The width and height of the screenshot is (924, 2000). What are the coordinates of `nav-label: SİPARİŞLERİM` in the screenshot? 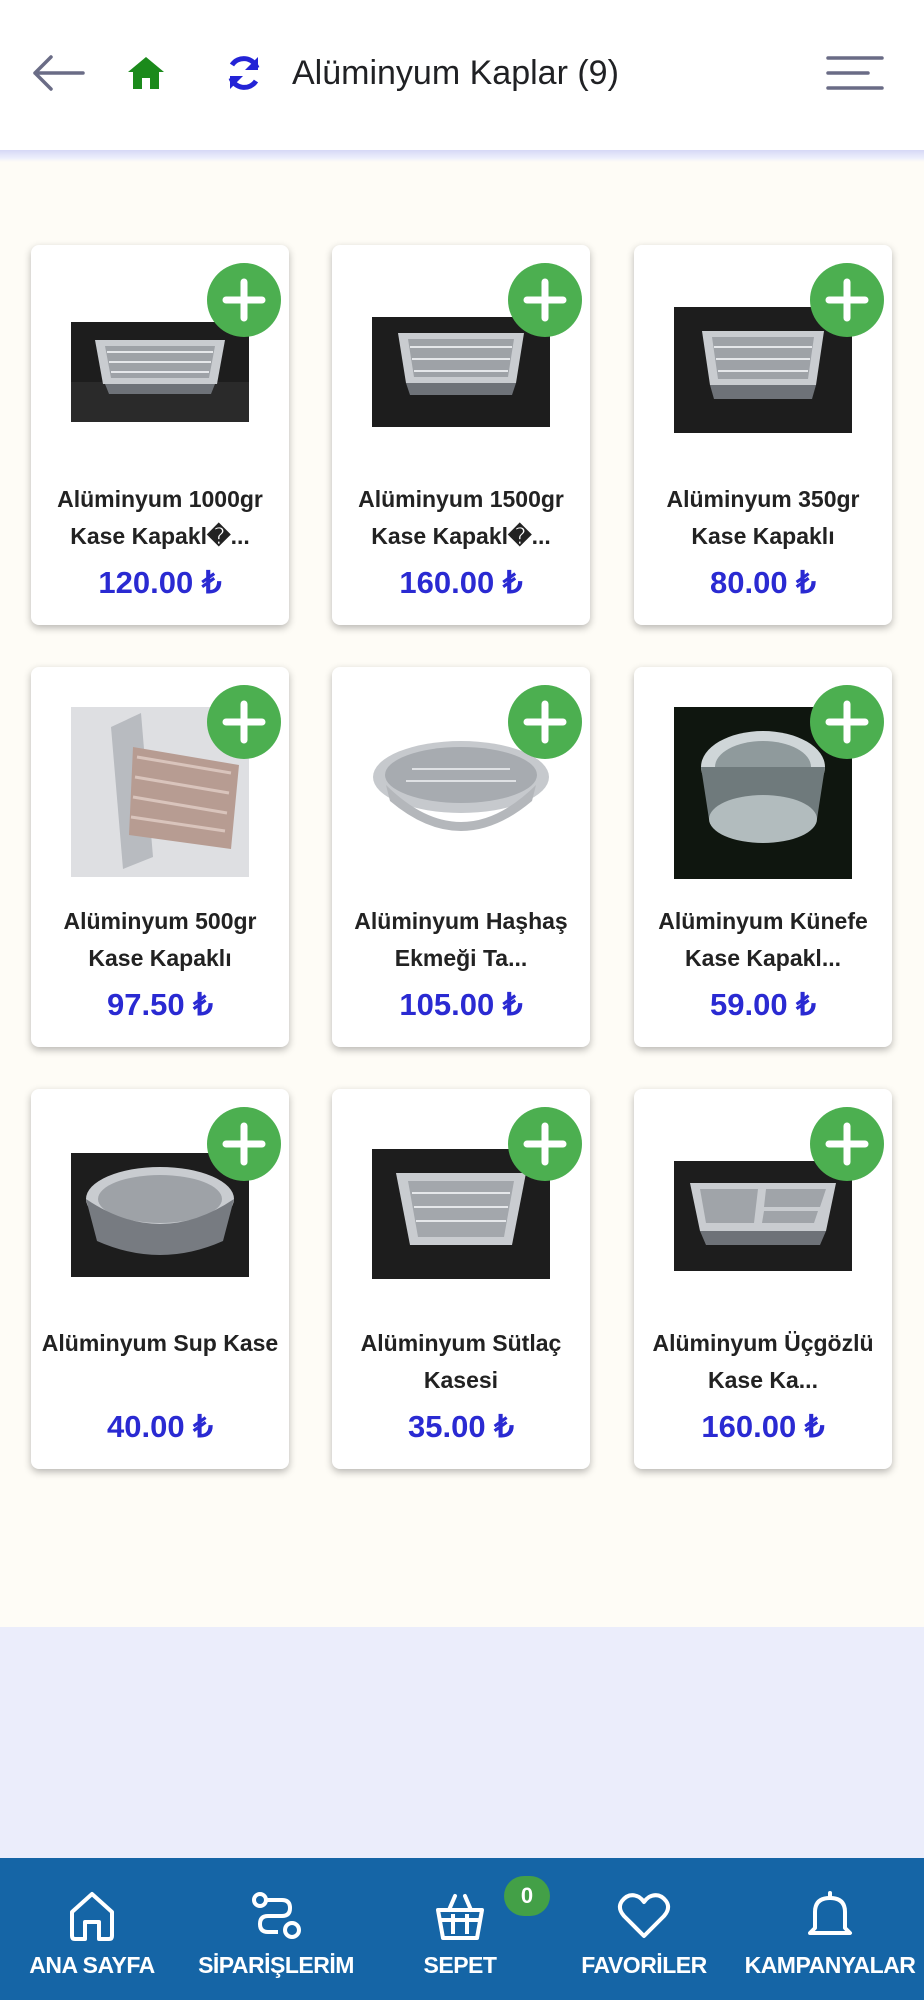 It's located at (276, 1965).